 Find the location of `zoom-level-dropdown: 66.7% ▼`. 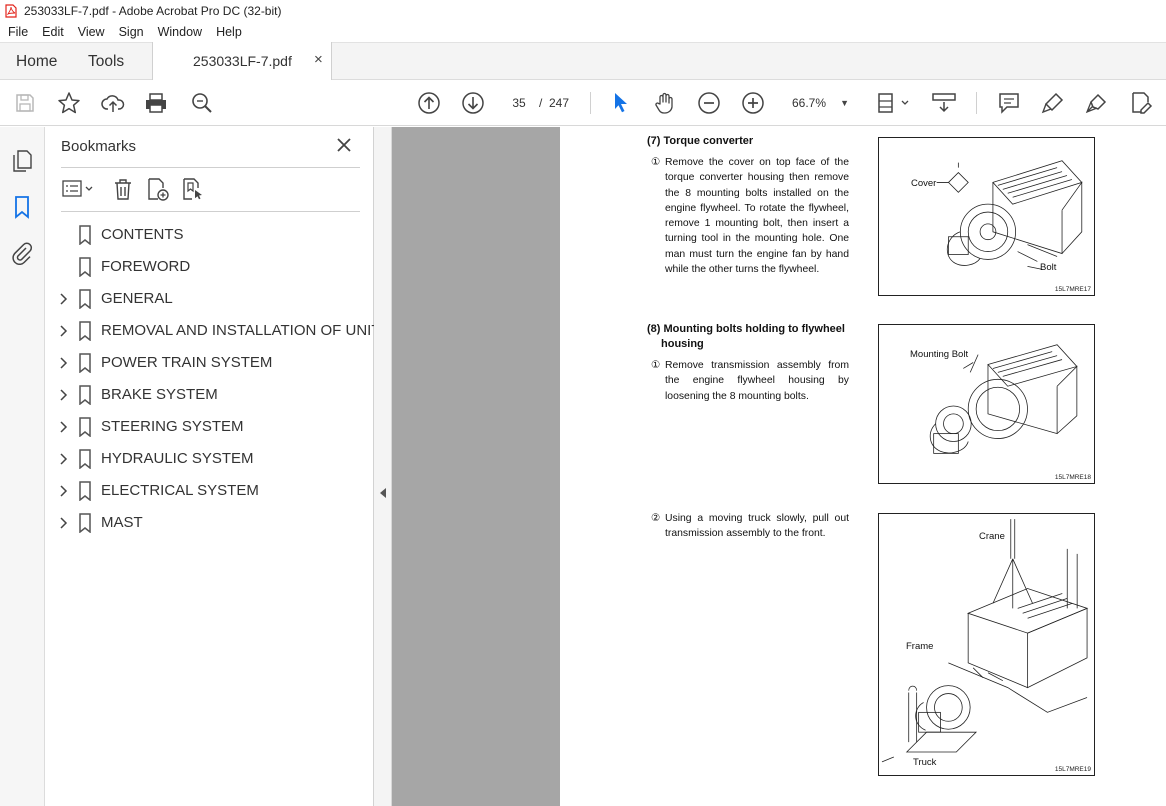

zoom-level-dropdown: 66.7% ▼ is located at coordinates (819, 103).